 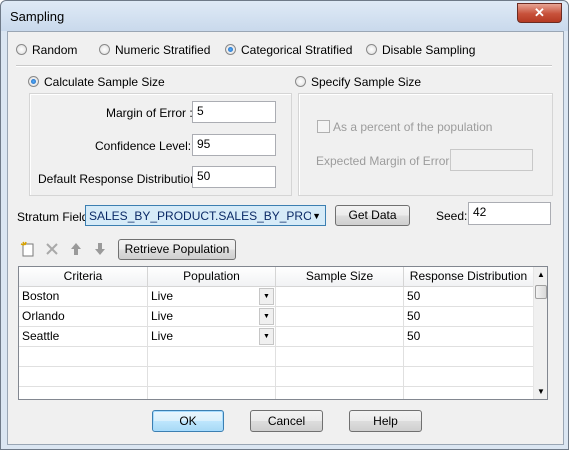 What do you see at coordinates (469, 277) in the screenshot?
I see `column-header-response-distribution: Response Distribution` at bounding box center [469, 277].